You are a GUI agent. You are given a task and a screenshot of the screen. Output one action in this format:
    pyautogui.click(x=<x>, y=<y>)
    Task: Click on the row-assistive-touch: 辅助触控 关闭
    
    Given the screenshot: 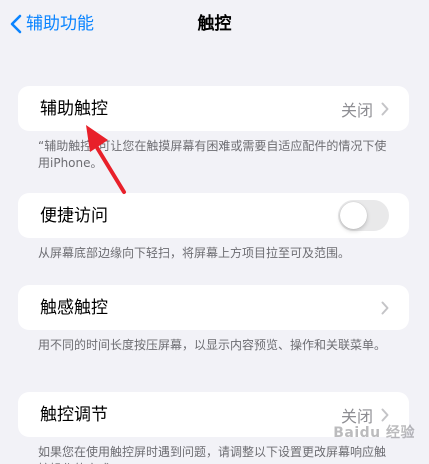 What is the action you would take?
    pyautogui.click(x=213, y=108)
    